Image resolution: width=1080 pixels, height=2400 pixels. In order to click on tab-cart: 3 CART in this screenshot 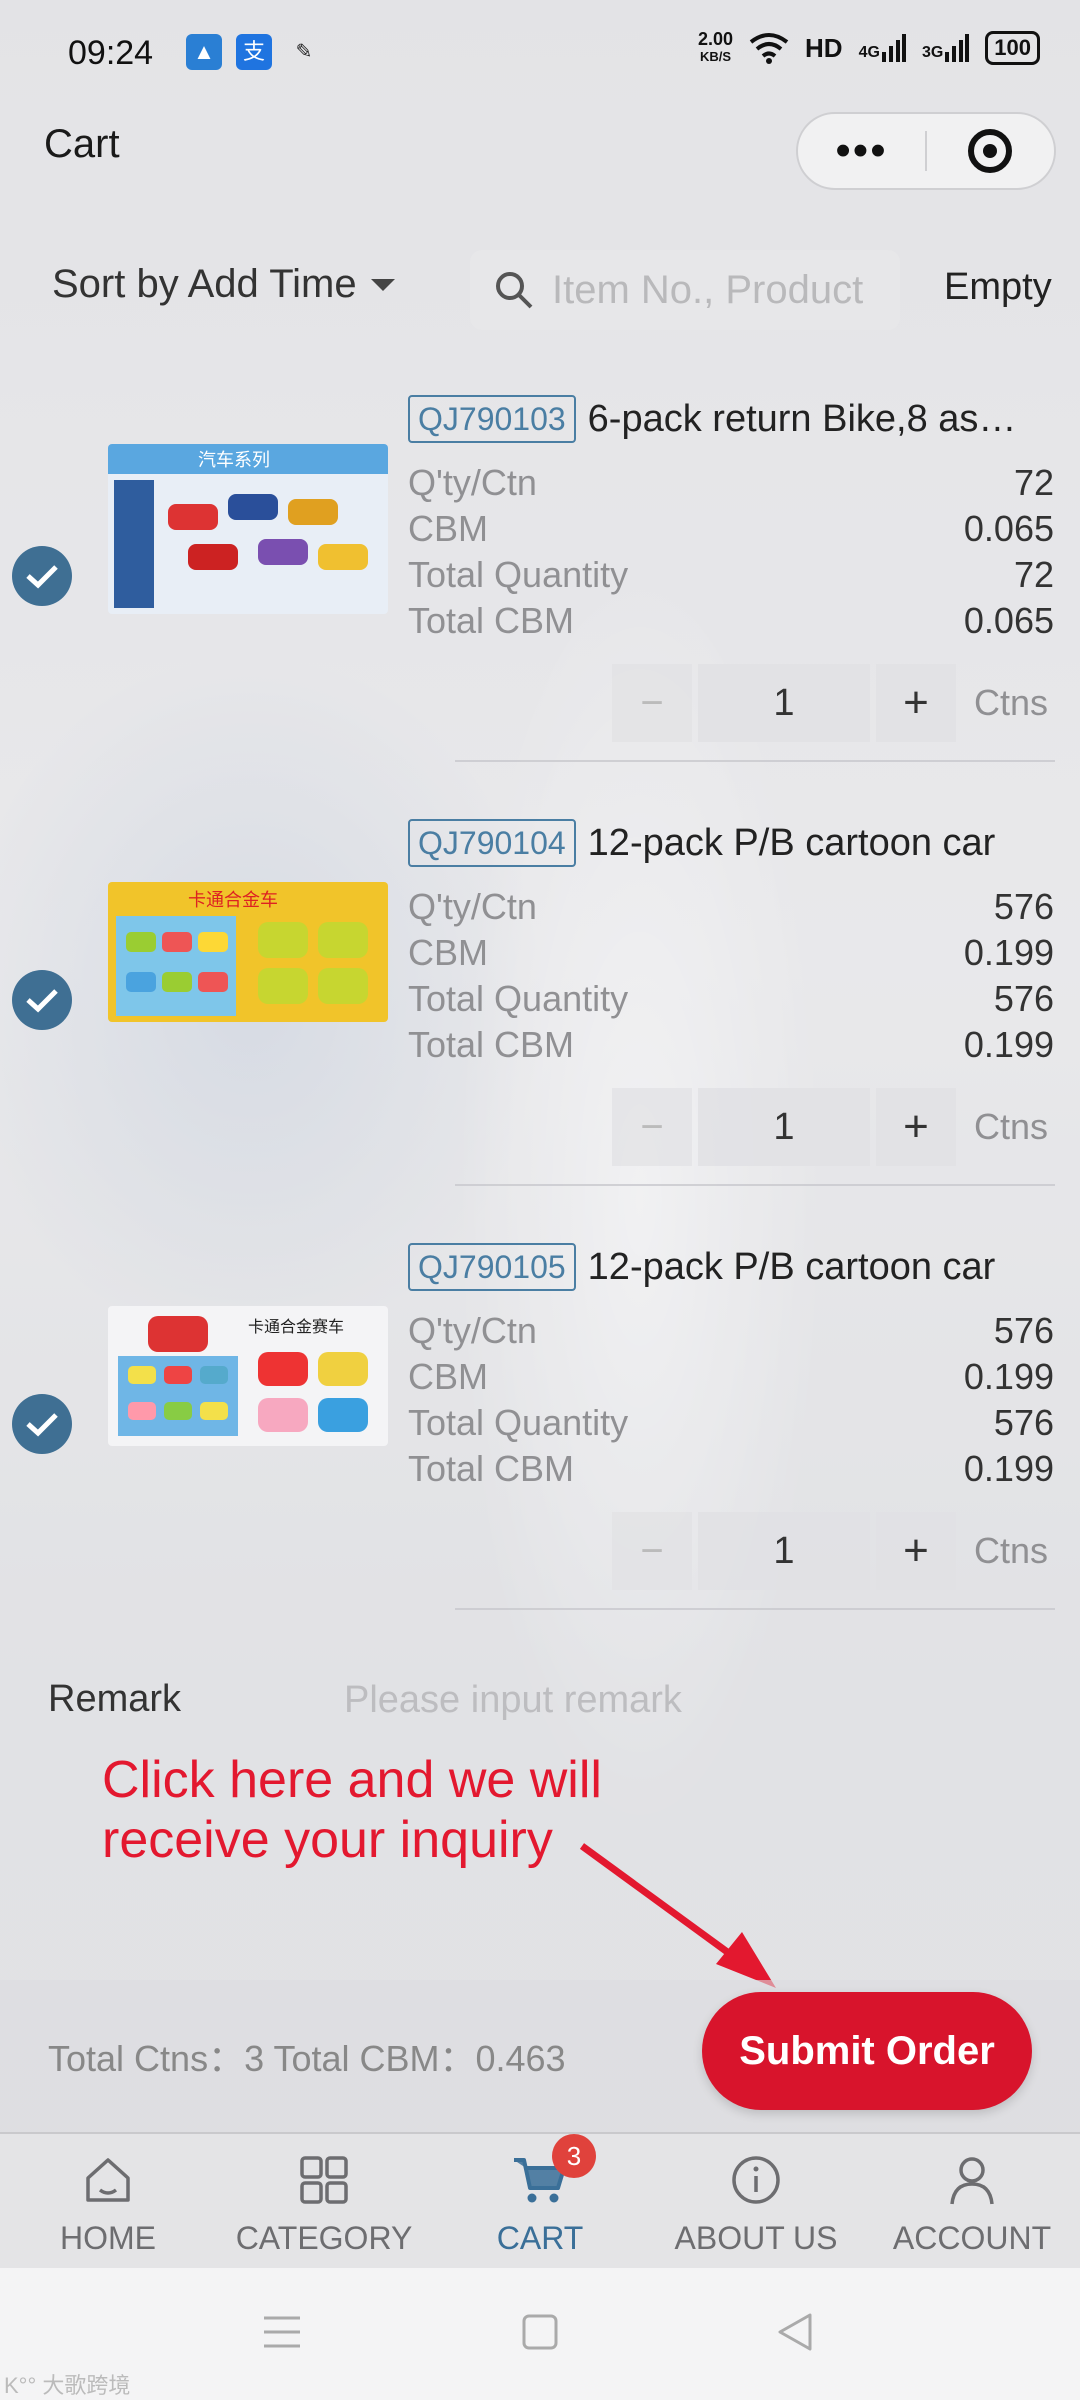, I will do `click(540, 2202)`.